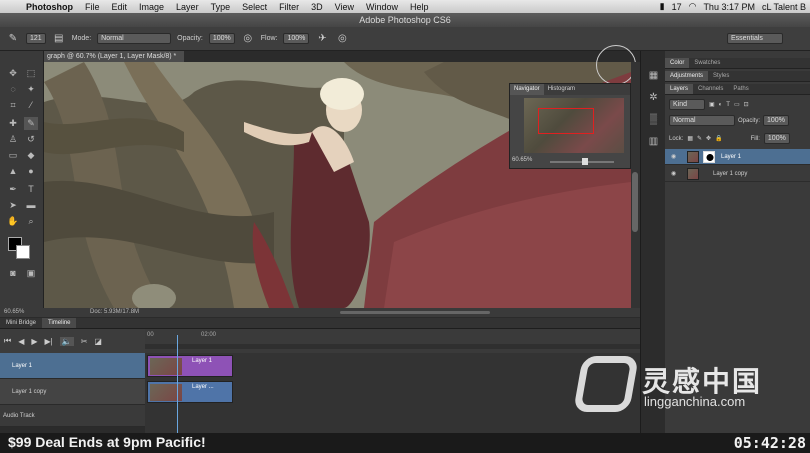  What do you see at coordinates (382, 7) in the screenshot?
I see `menu-window: Window` at bounding box center [382, 7].